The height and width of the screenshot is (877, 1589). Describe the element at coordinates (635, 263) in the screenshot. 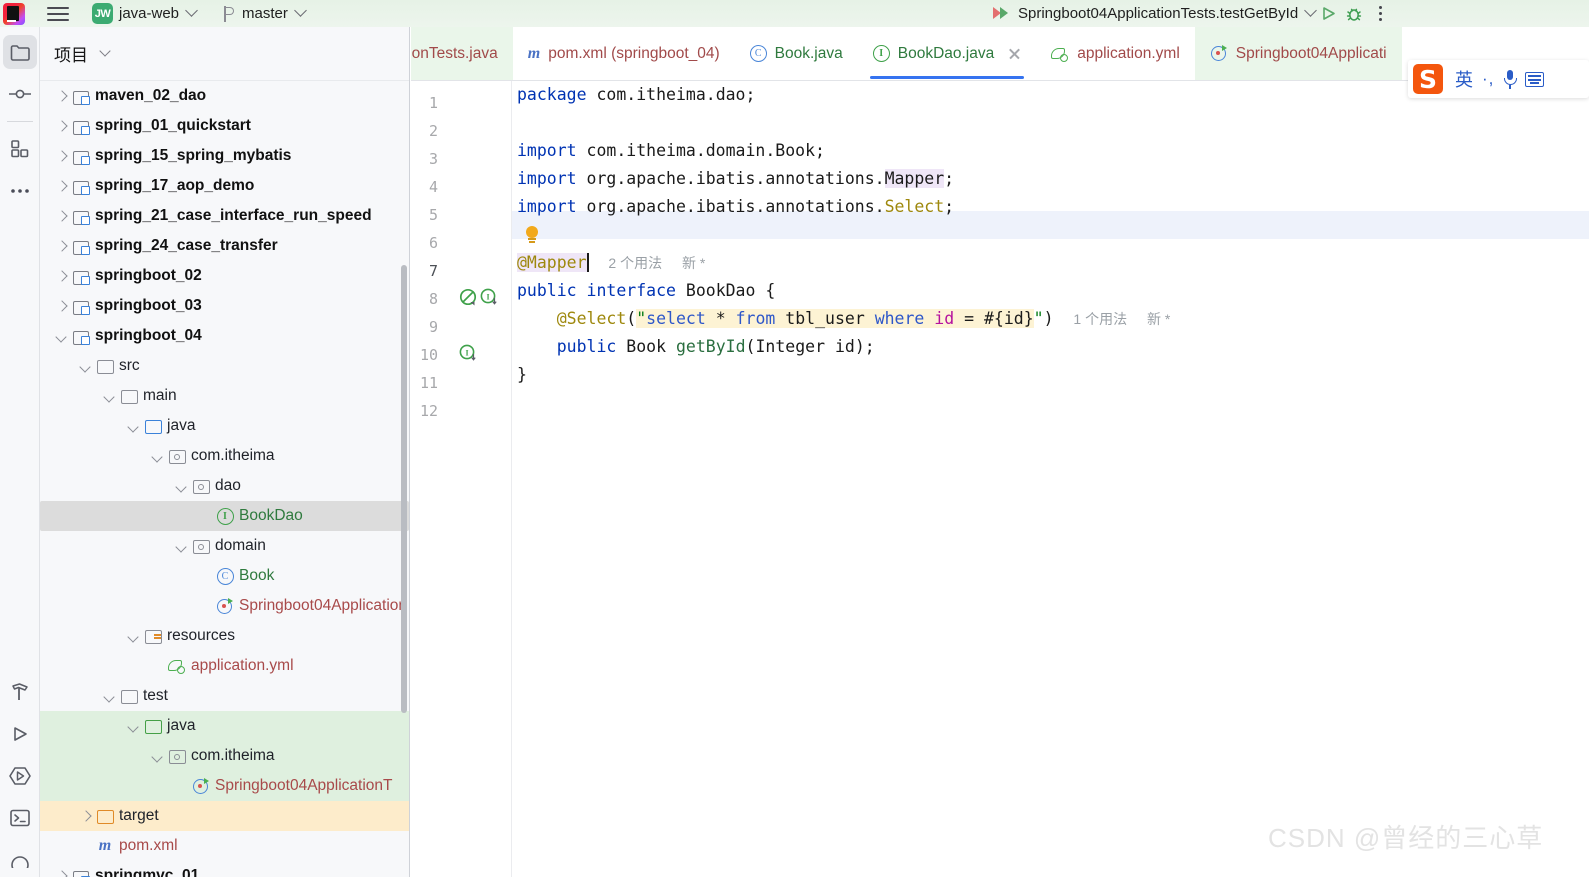

I see `usage-hint: 2 个用法` at that location.